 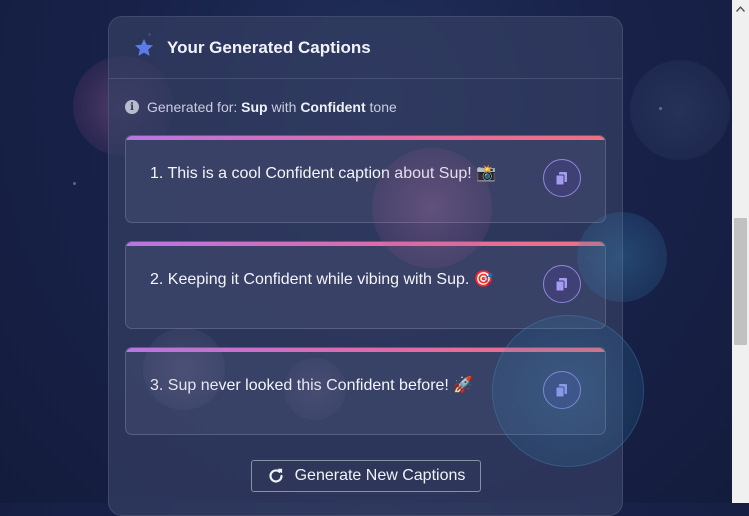 I want to click on scrollbar-thumb, so click(x=740, y=281).